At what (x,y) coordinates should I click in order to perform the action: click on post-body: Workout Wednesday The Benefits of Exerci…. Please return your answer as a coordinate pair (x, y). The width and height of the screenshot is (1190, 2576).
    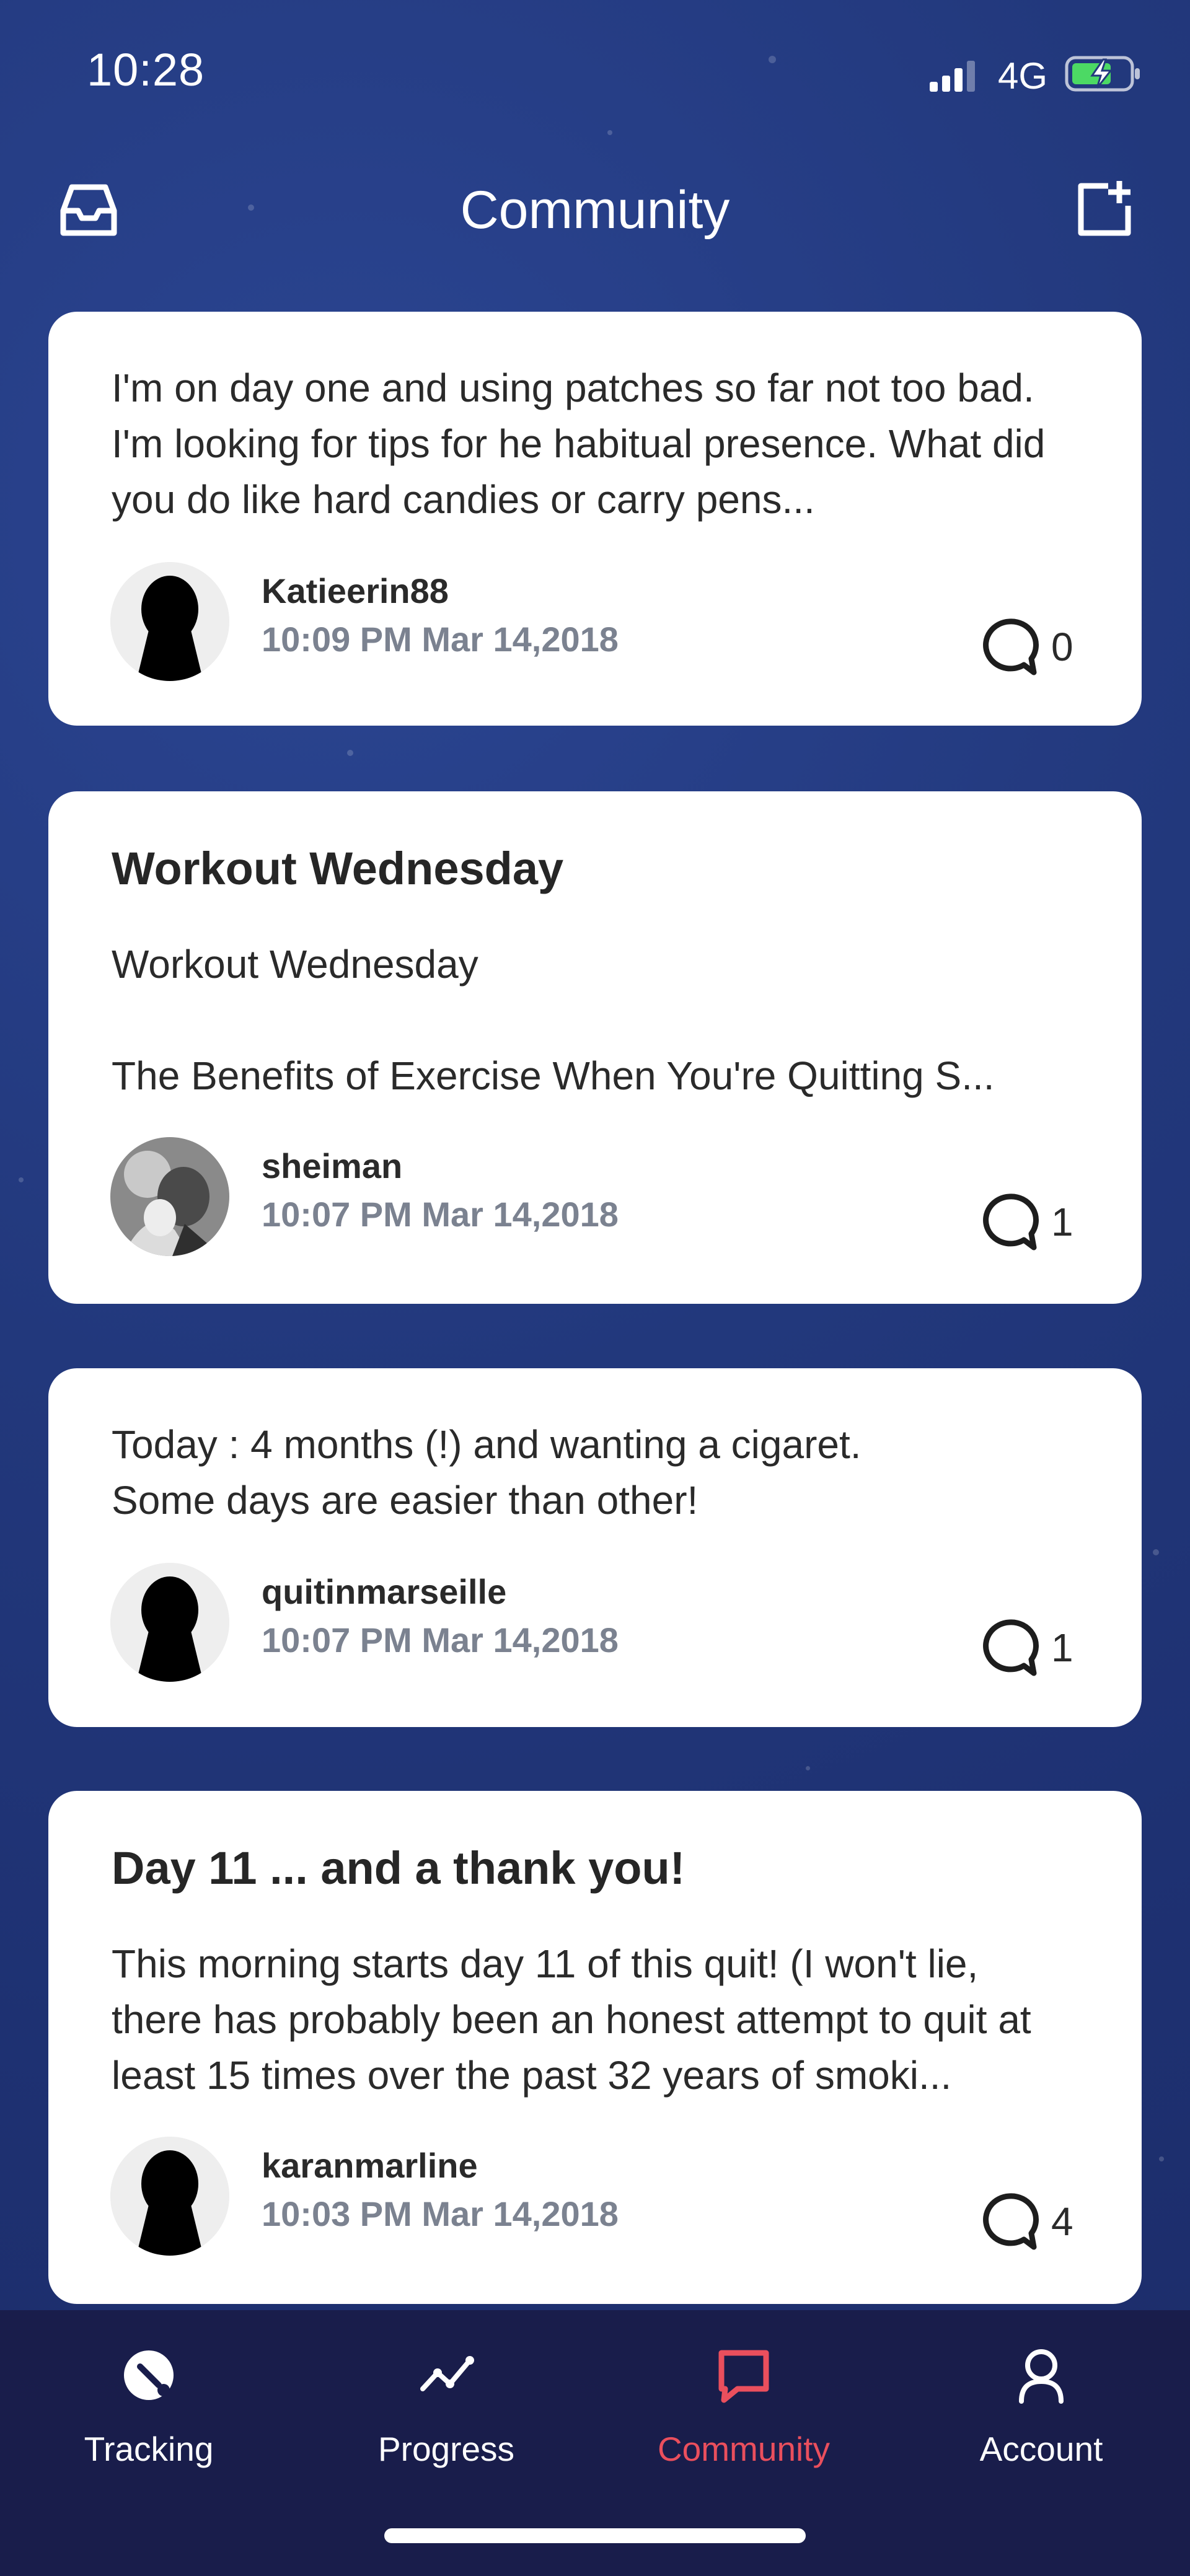
    Looking at the image, I should click on (553, 1020).